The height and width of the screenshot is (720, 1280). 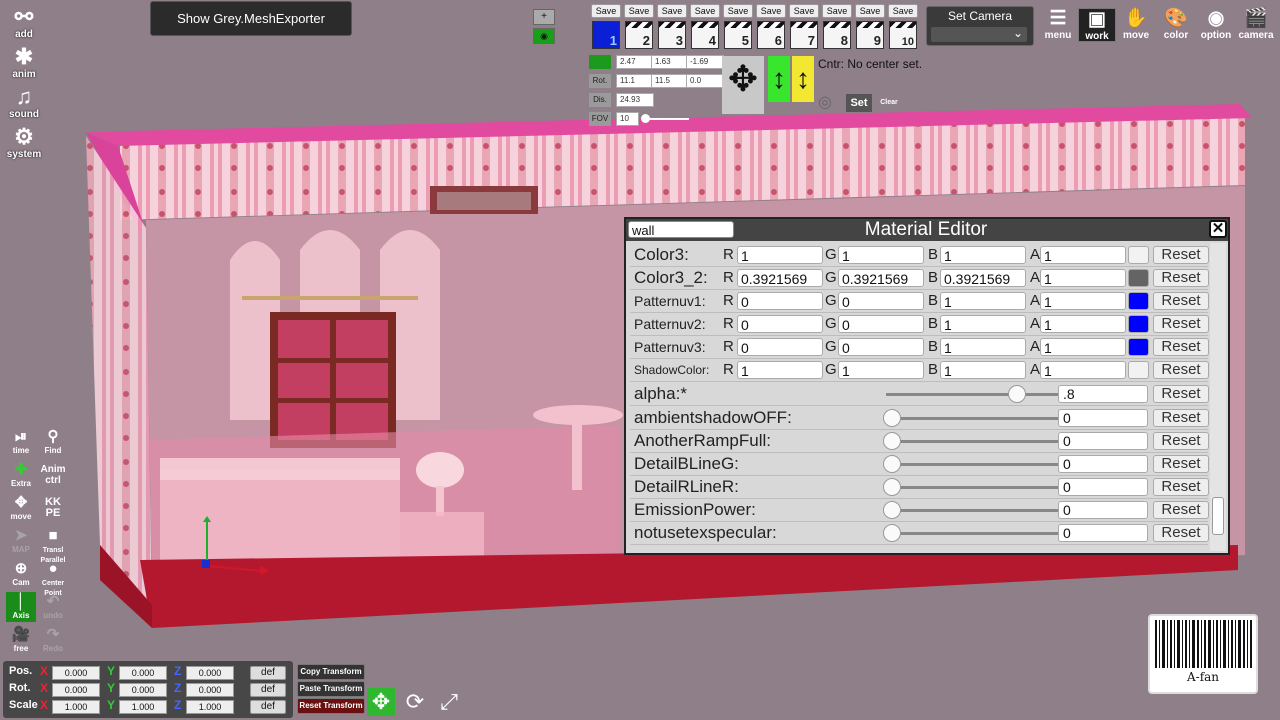 I want to click on clear-center-button: Clear, so click(x=889, y=103).